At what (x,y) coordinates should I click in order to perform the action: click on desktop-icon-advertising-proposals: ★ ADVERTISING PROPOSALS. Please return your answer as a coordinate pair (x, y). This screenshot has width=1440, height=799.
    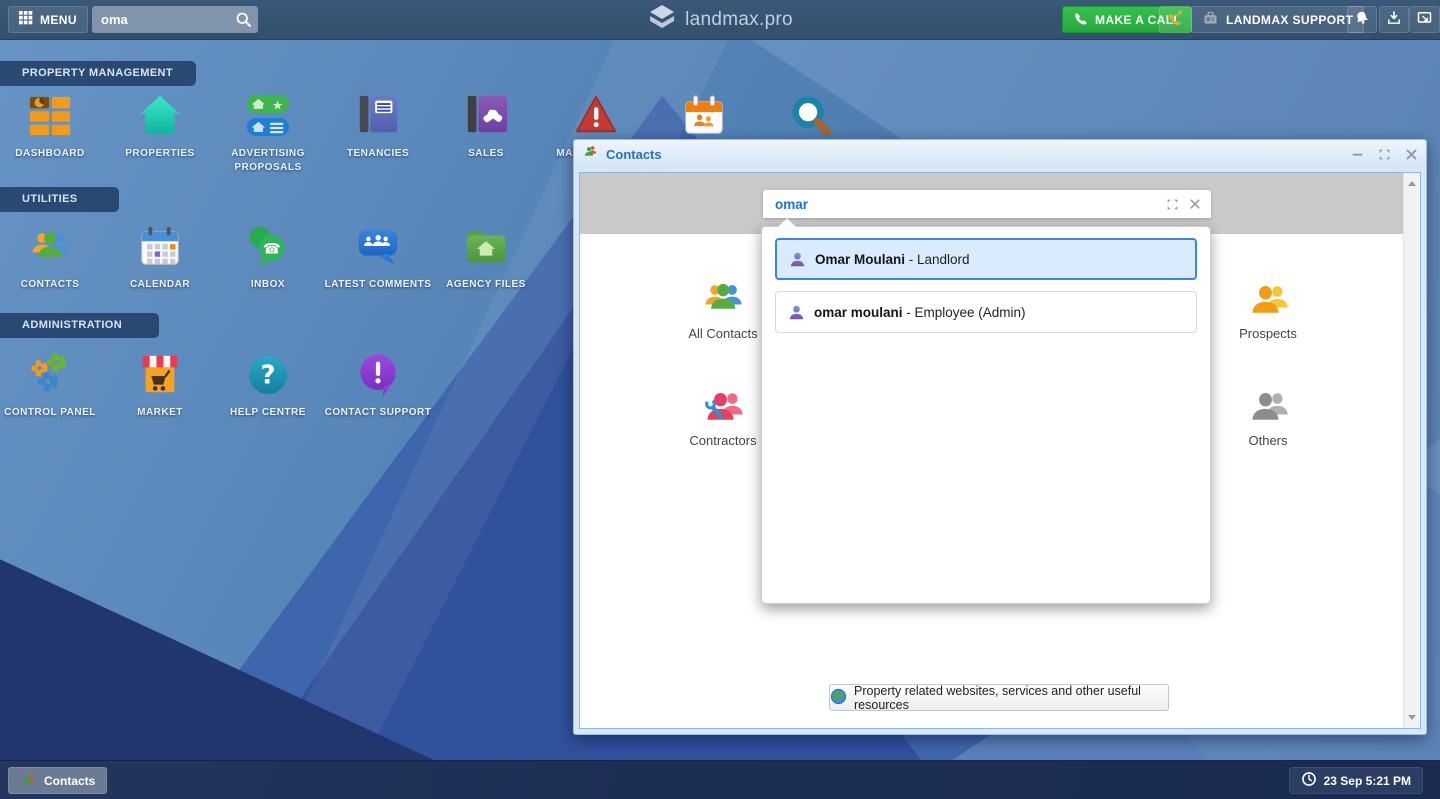
    Looking at the image, I should click on (268, 133).